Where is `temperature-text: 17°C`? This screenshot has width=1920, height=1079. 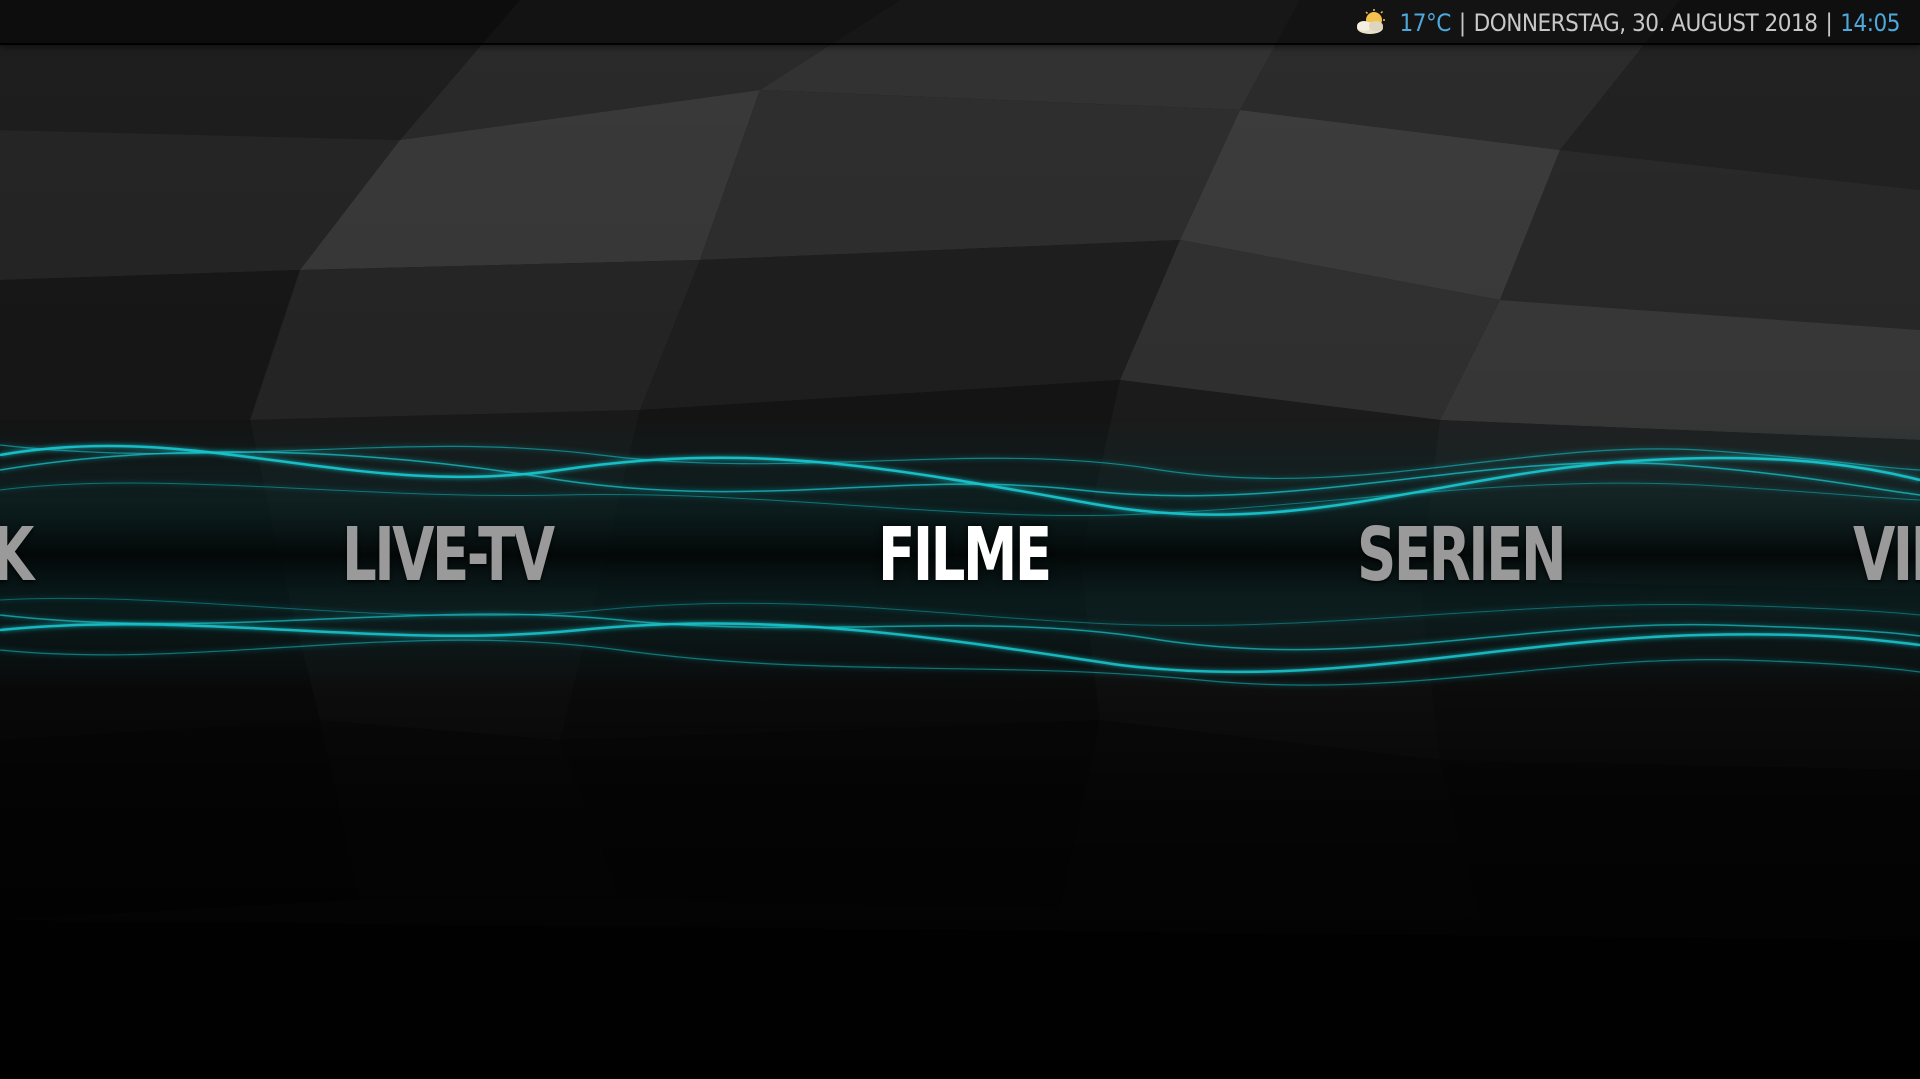 temperature-text: 17°C is located at coordinates (1425, 23).